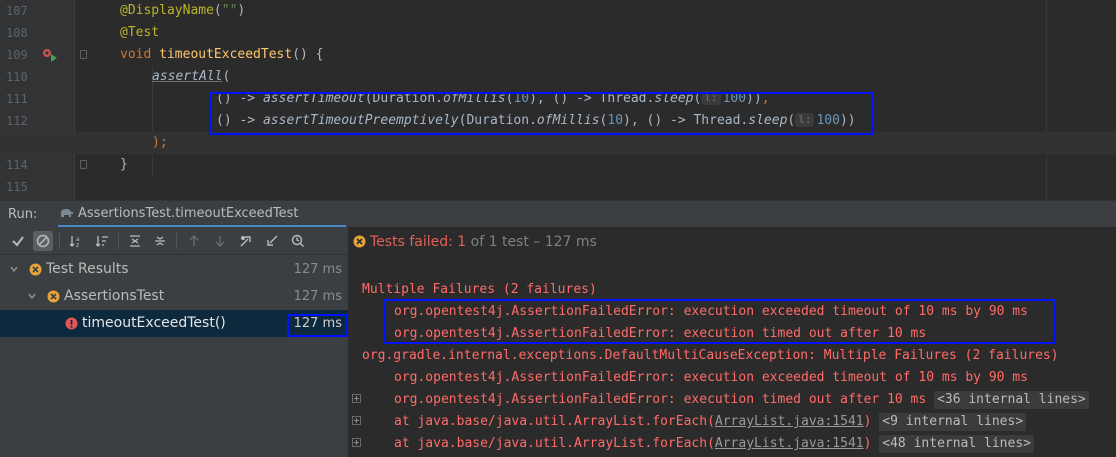 The height and width of the screenshot is (457, 1116). What do you see at coordinates (720, 321) in the screenshot?
I see `highlight-box-errors` at bounding box center [720, 321].